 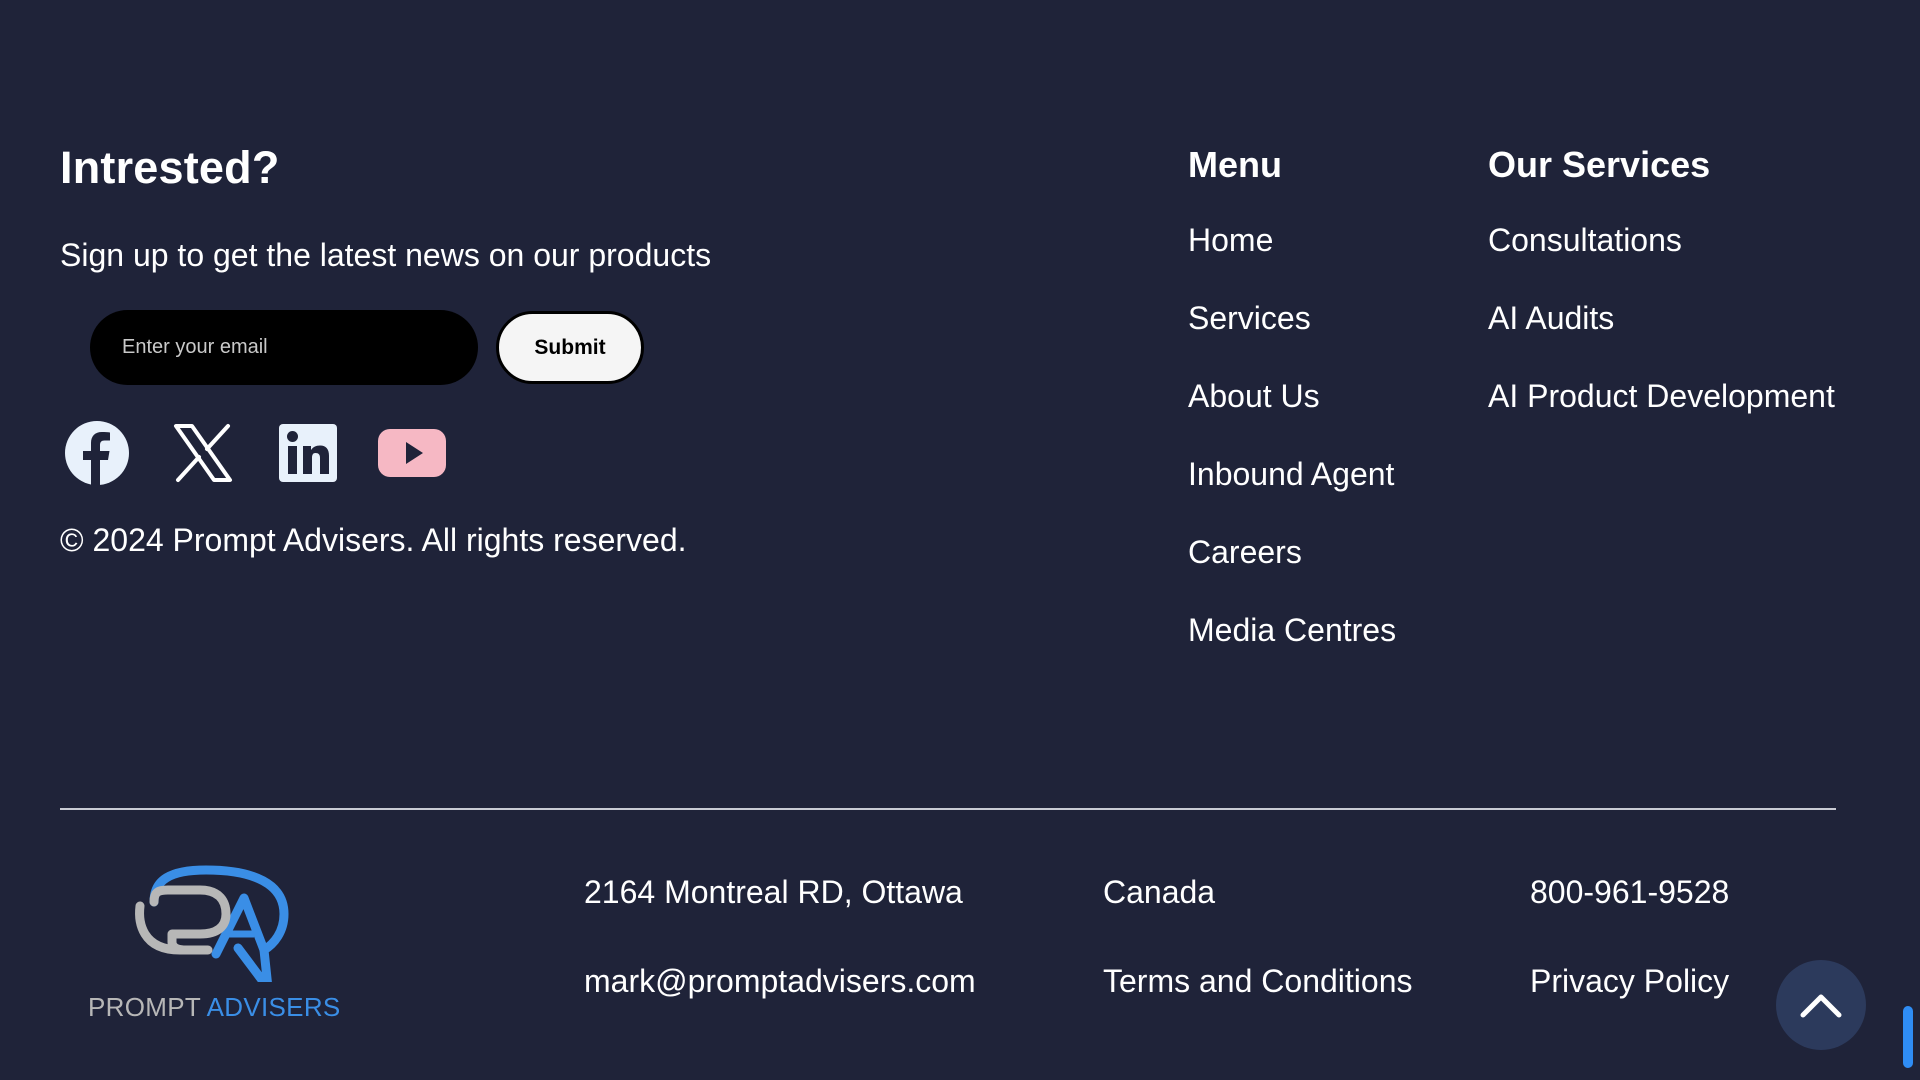 What do you see at coordinates (1629, 892) in the screenshot?
I see `phone-link: 800-961-9528` at bounding box center [1629, 892].